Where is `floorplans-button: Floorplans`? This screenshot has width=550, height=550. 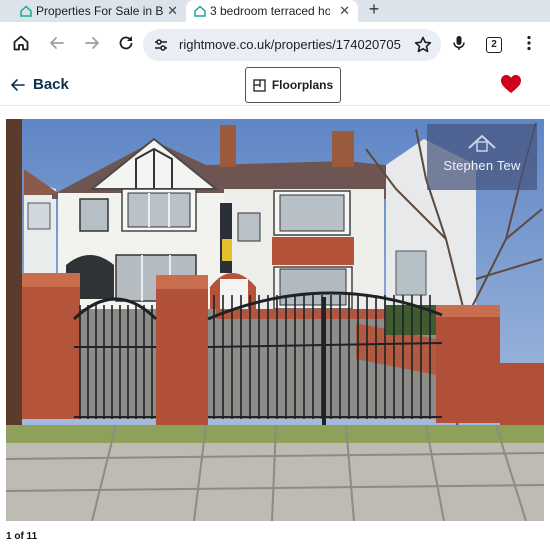
floorplans-button: Floorplans is located at coordinates (293, 85).